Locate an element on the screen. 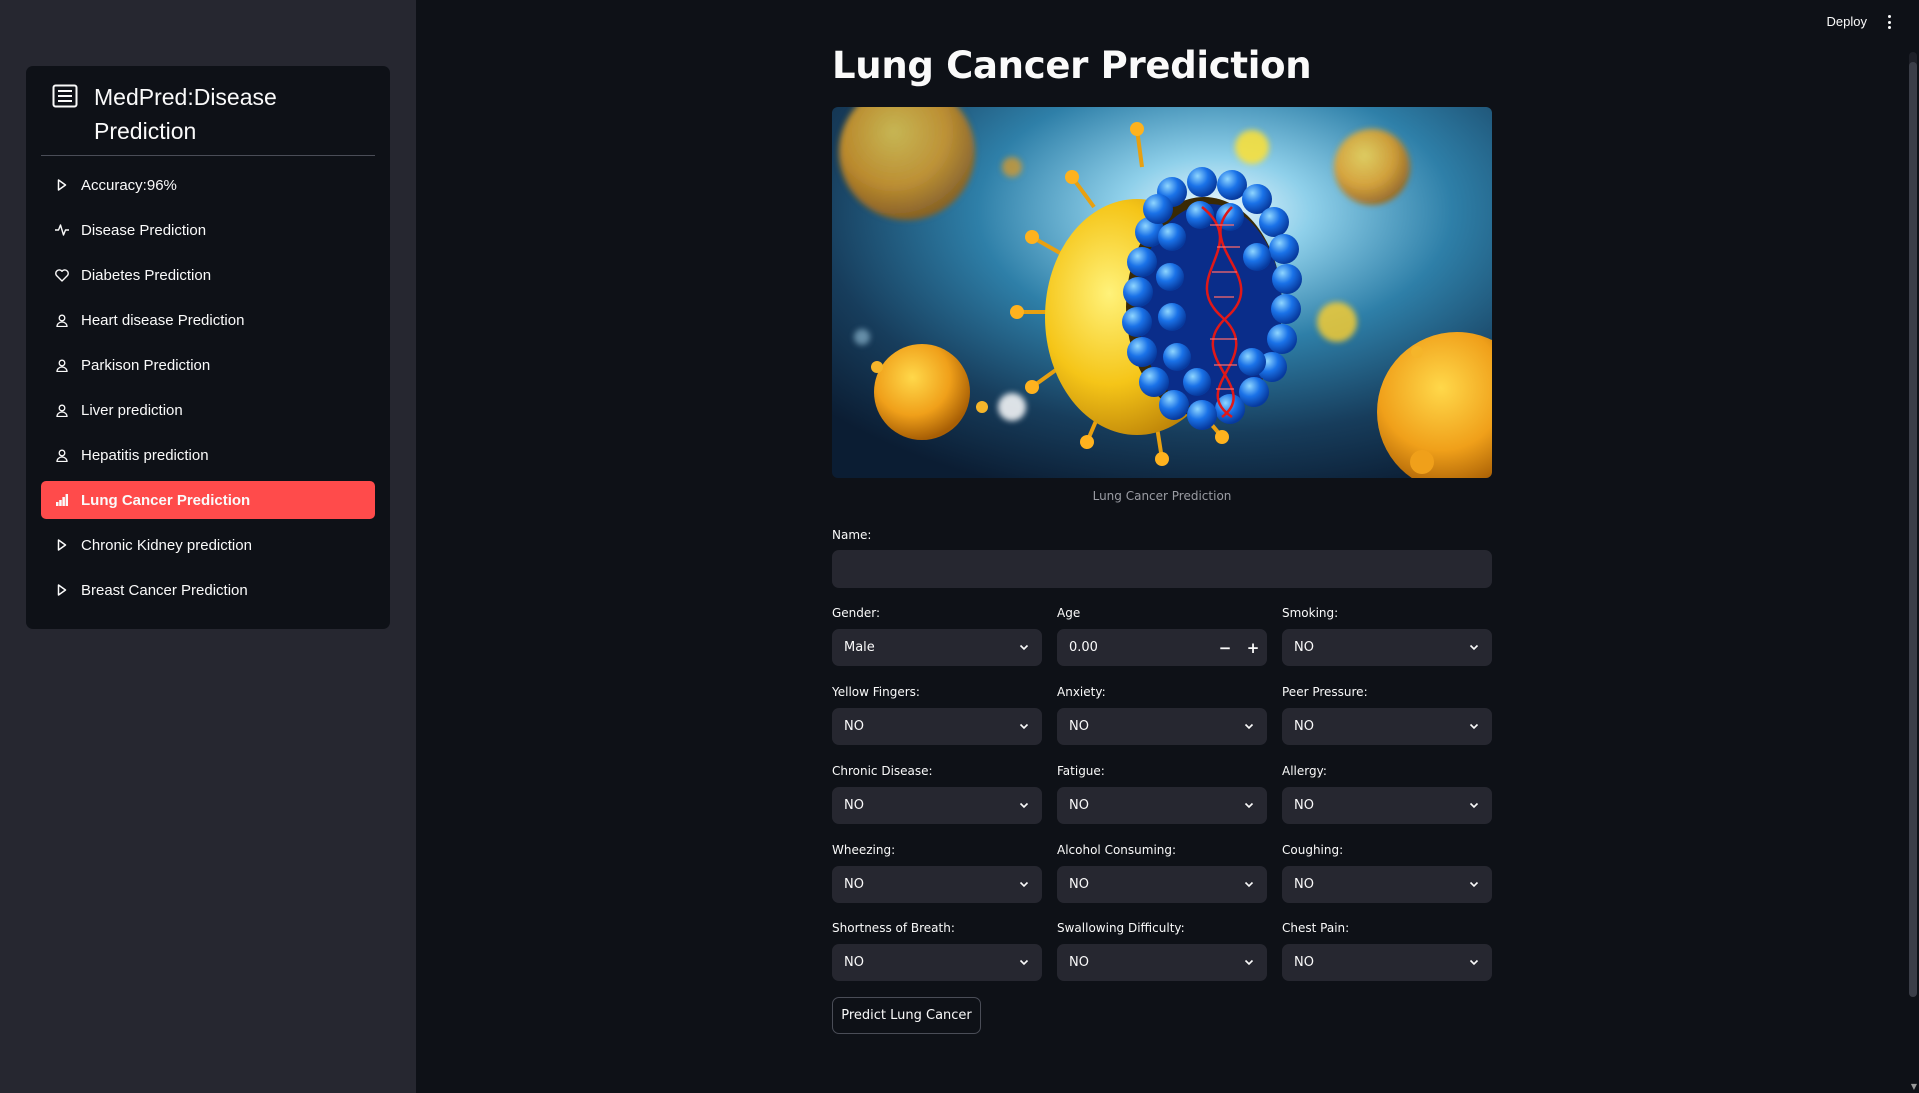  age-increment-button: + is located at coordinates (1253, 648).